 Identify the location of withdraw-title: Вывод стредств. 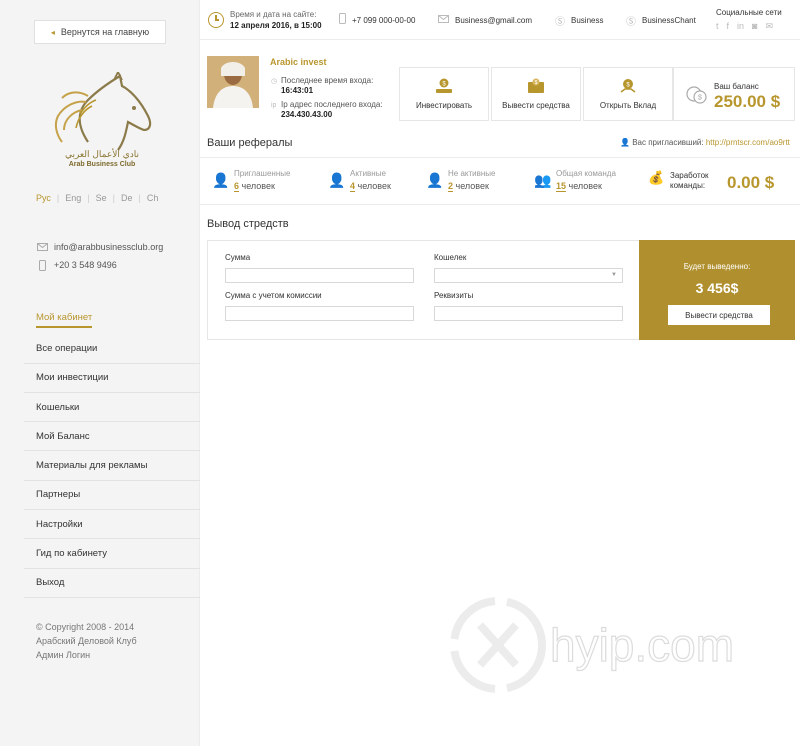
(248, 224).